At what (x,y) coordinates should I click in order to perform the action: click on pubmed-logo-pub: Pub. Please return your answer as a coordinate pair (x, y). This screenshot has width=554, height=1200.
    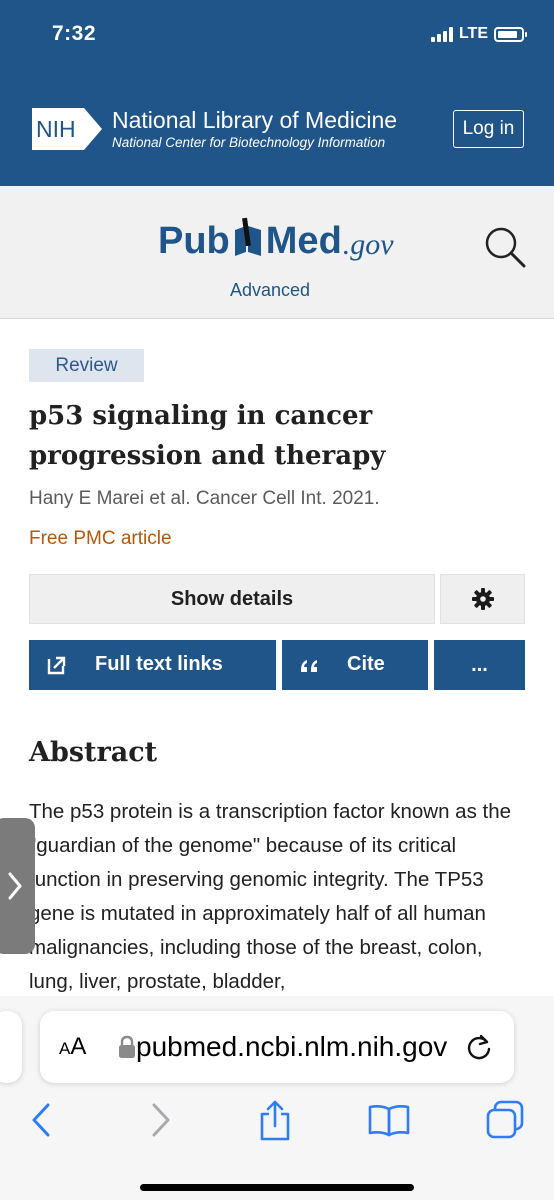
    Looking at the image, I should click on (194, 241).